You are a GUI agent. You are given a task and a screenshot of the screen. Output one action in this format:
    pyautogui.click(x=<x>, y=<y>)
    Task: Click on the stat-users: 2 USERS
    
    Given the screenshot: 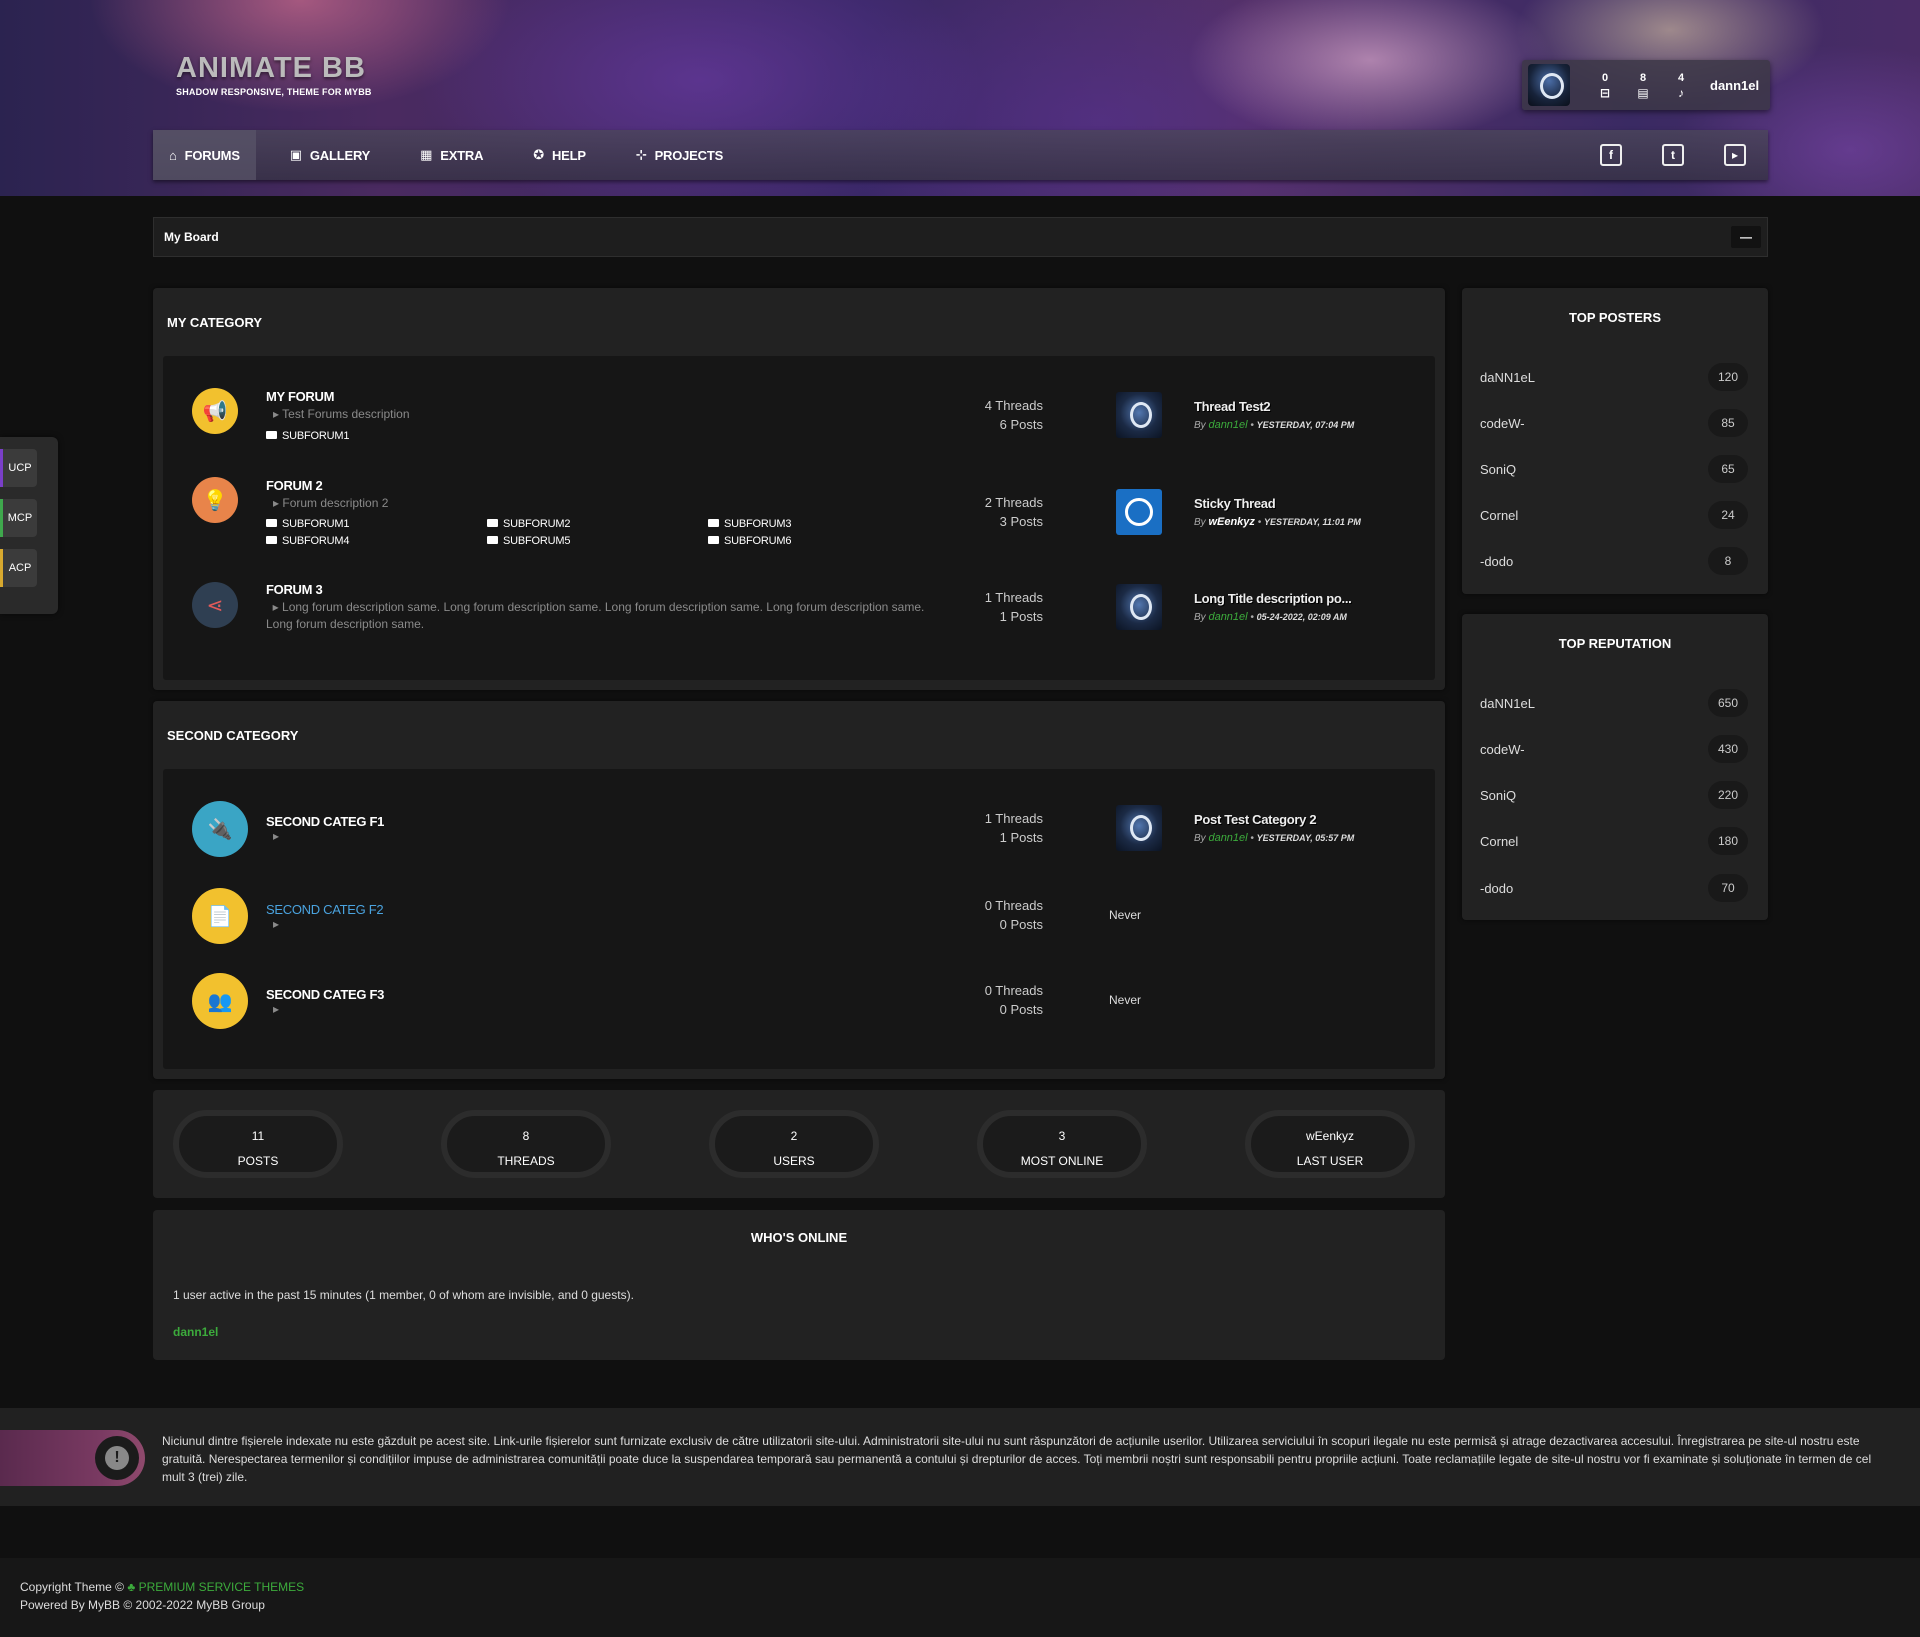 What is the action you would take?
    pyautogui.click(x=794, y=1144)
    